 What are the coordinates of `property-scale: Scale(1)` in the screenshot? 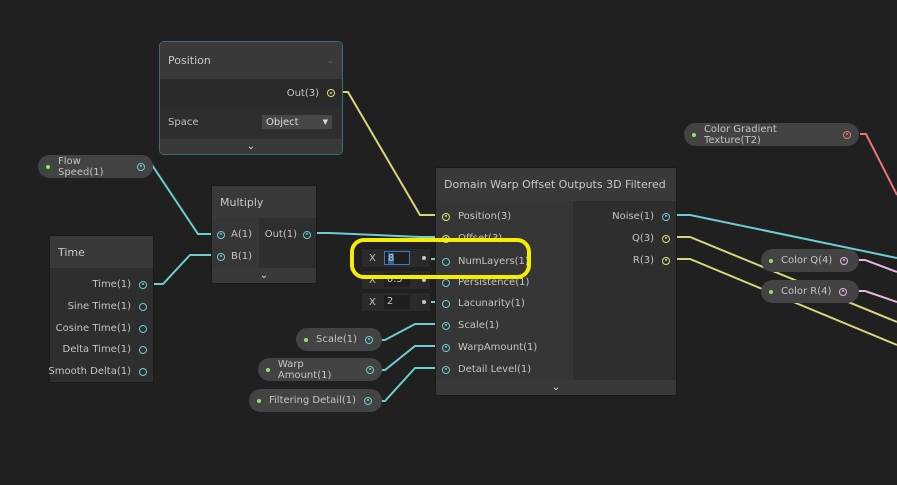 It's located at (339, 339).